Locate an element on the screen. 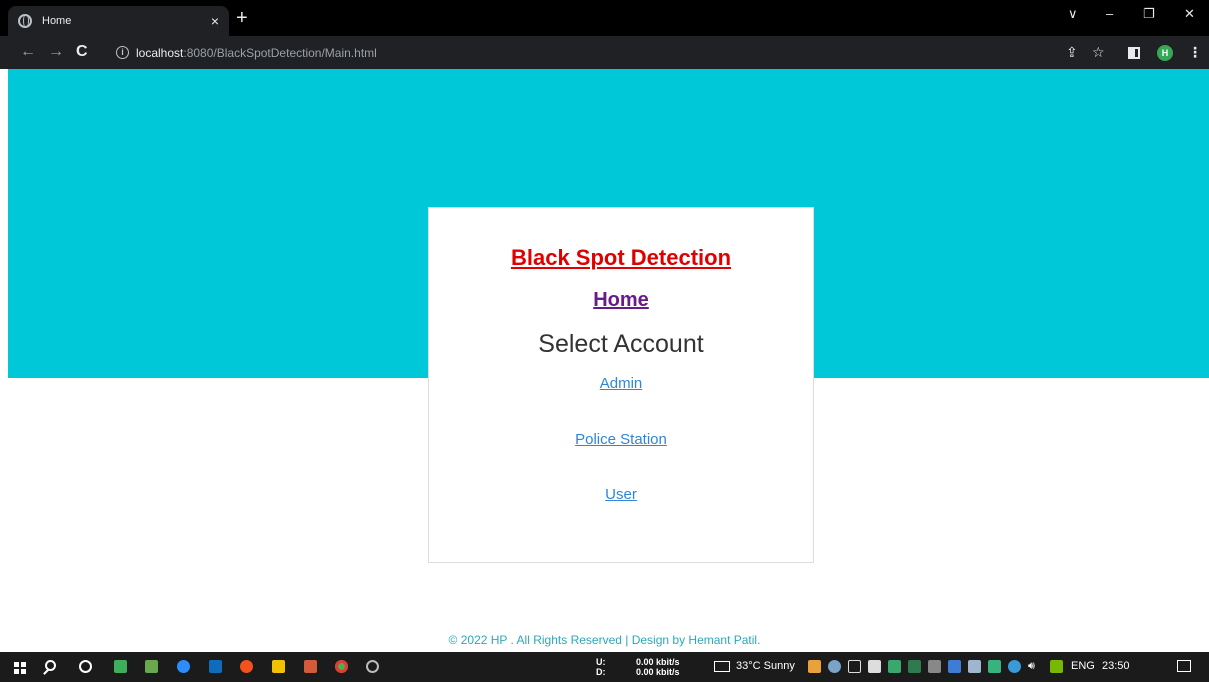 The width and height of the screenshot is (1209, 682). url-host: localhost is located at coordinates (160, 52).